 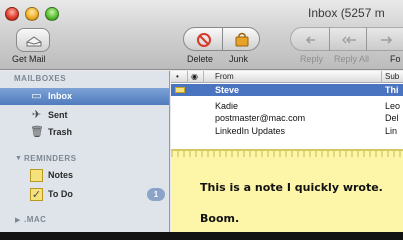 I want to click on delete-button, so click(x=203, y=39).